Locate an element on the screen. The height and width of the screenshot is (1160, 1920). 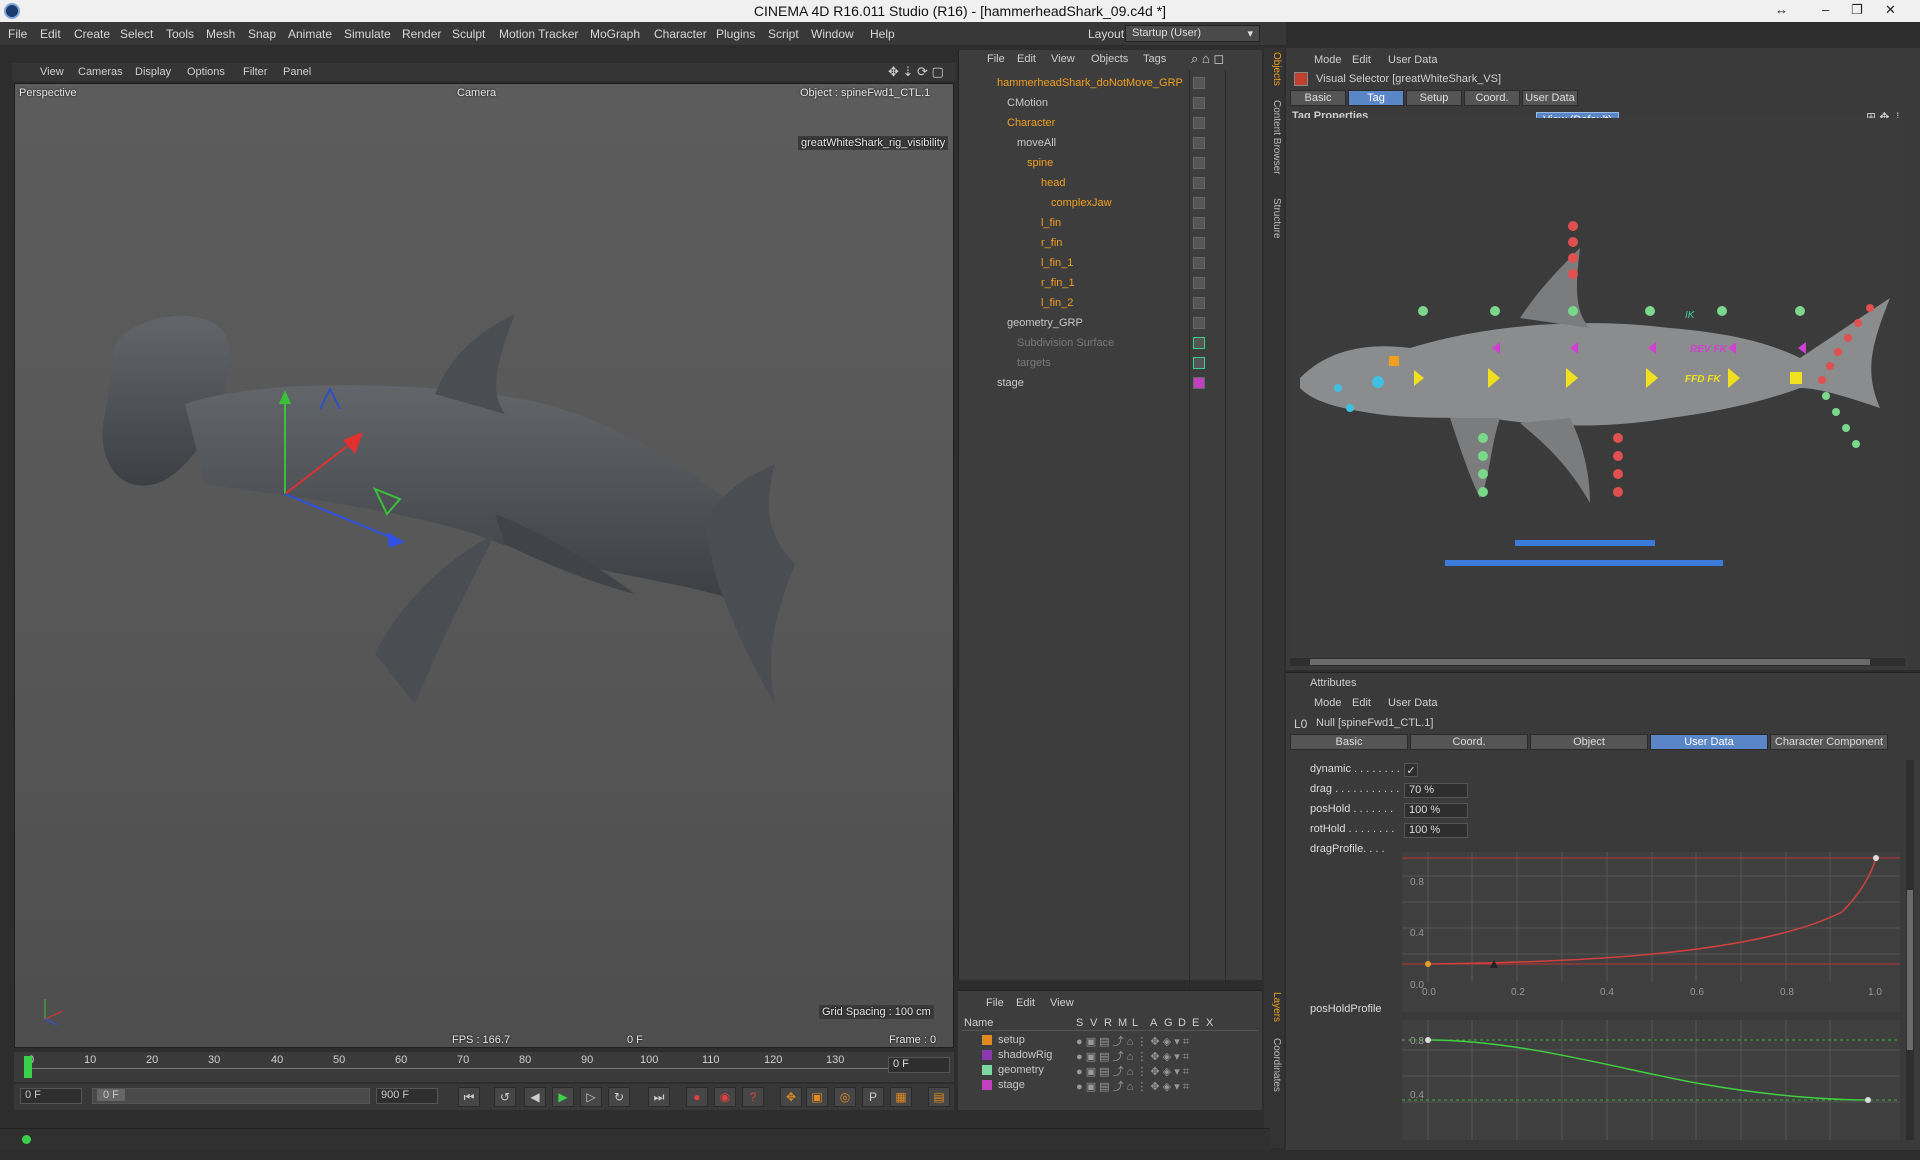
layer-row: shadowRig ● ▣ ▤ ⤴ ⌂ ⋮ ✥ ◈ ▾ ⌗ is located at coordinates (1110, 1055).